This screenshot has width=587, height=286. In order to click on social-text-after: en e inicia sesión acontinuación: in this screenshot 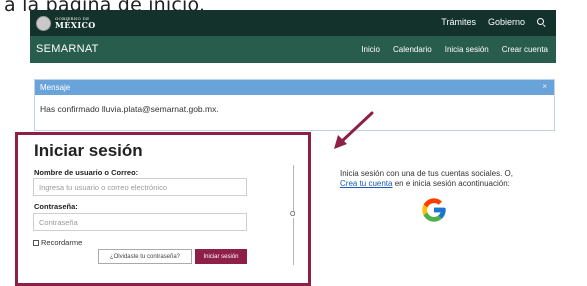, I will do `click(451, 183)`.